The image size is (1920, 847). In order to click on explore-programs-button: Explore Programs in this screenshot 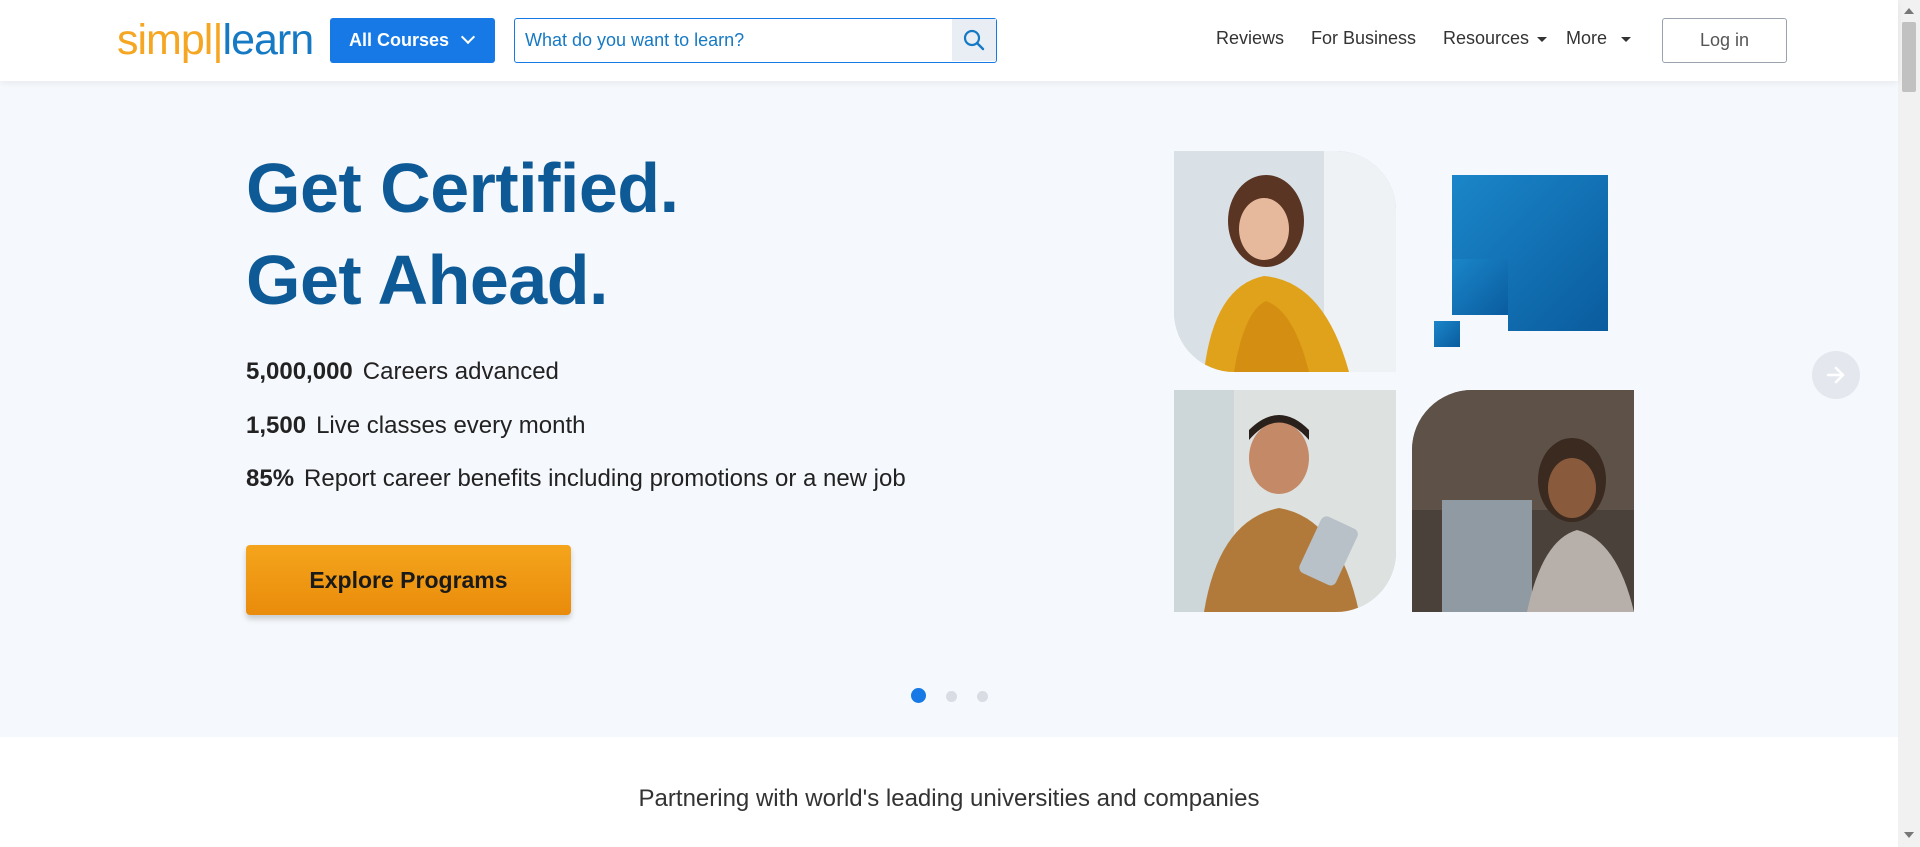, I will do `click(408, 580)`.